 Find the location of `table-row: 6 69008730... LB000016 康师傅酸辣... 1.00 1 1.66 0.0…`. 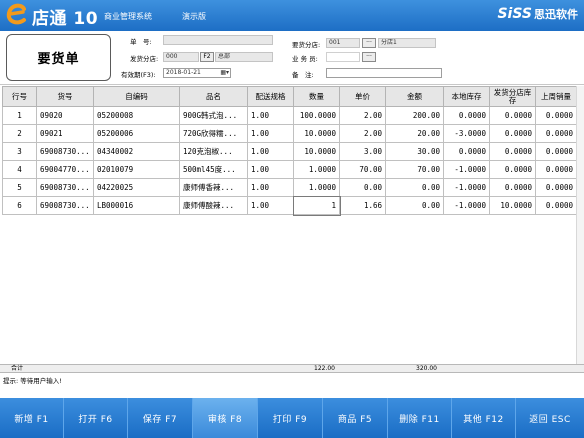

table-row: 6 69008730... LB000016 康师傅酸辣... 1.00 1 1.66 0.0… is located at coordinates (289, 205).